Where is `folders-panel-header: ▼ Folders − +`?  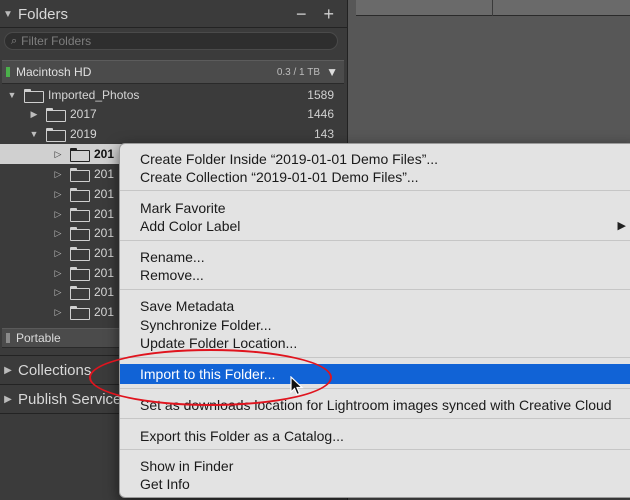 folders-panel-header: ▼ Folders − + is located at coordinates (174, 14).